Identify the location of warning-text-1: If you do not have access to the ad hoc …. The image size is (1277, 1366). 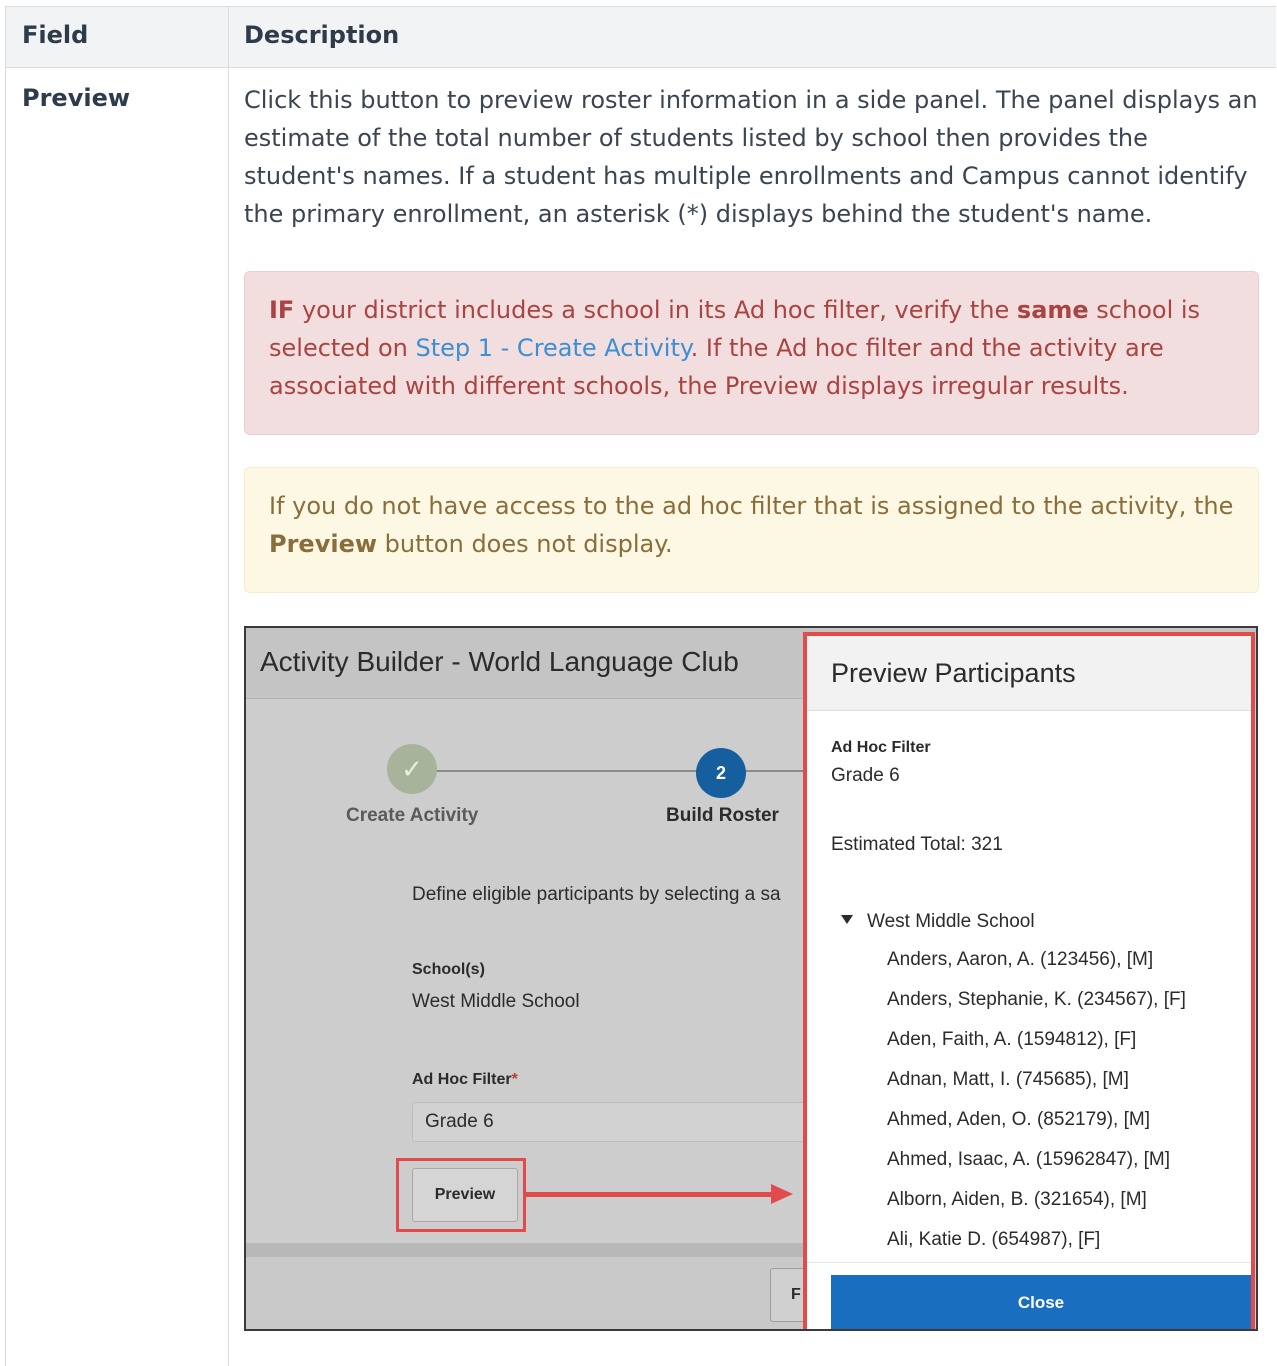
(751, 506).